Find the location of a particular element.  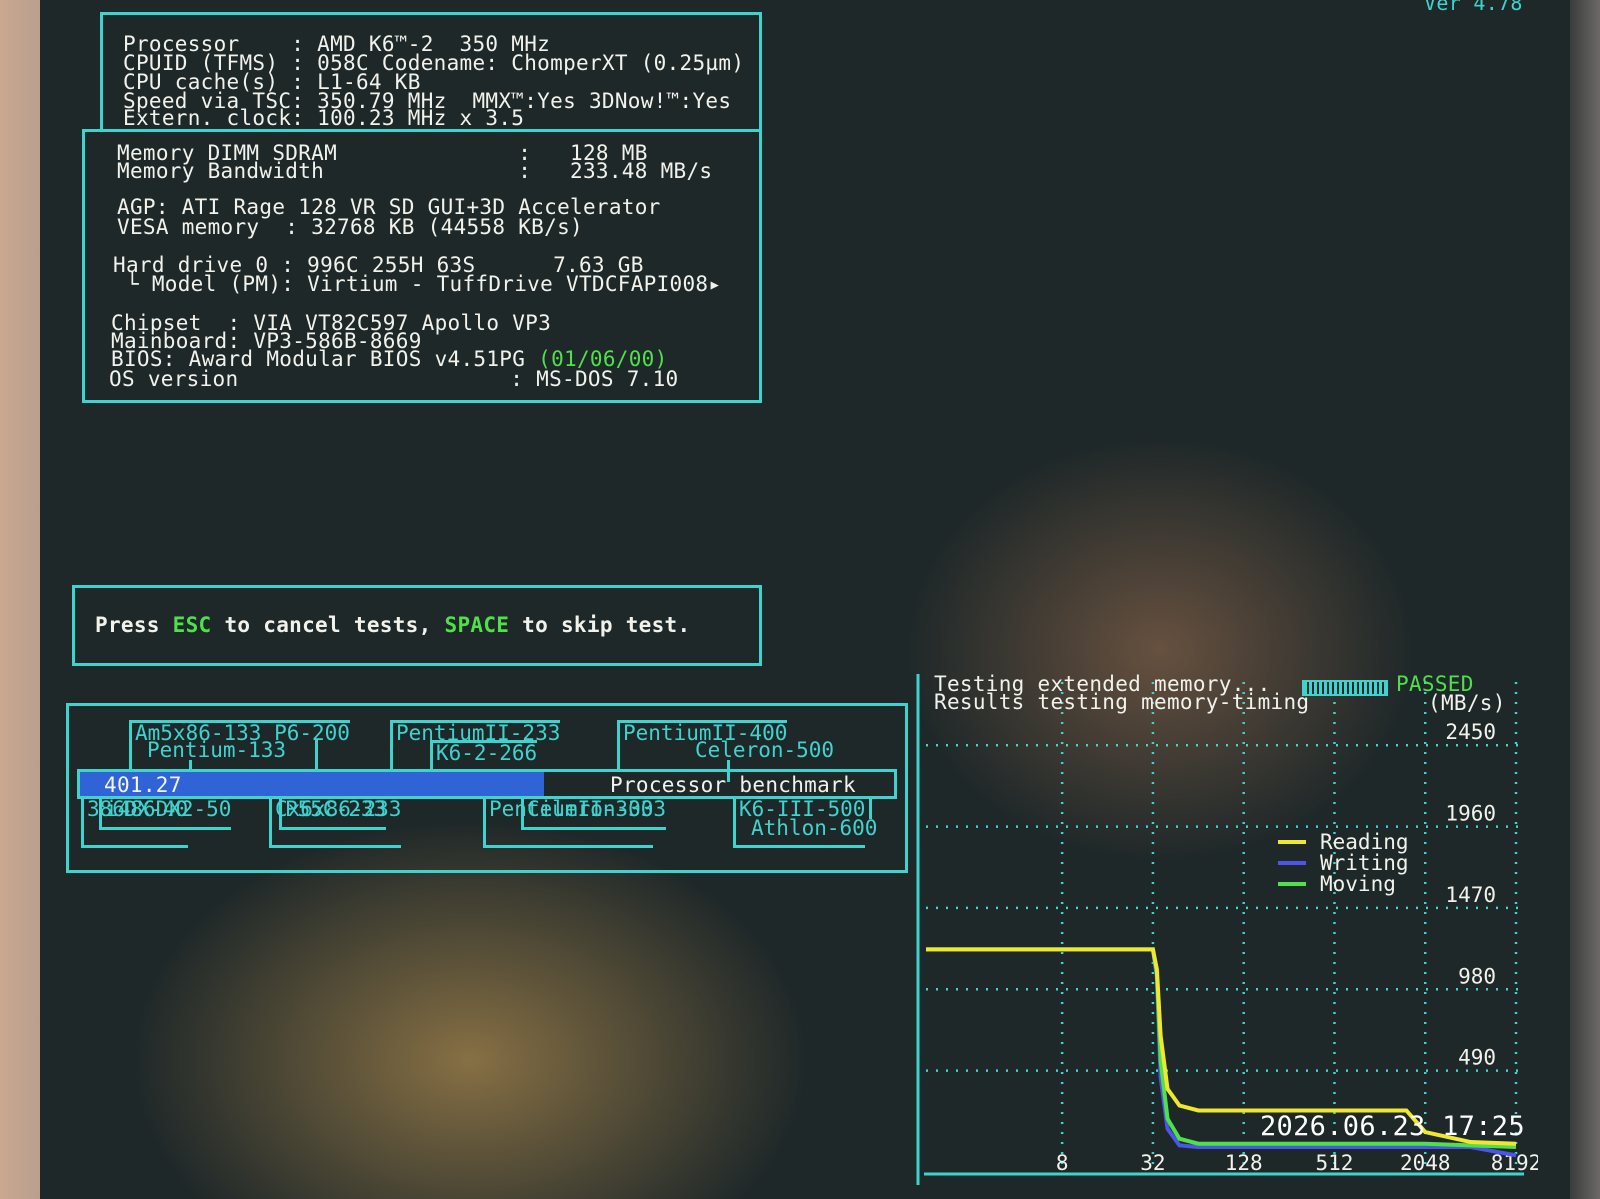

photo-timestamp: 2026.06.23 17:25 is located at coordinates (1392, 1126).